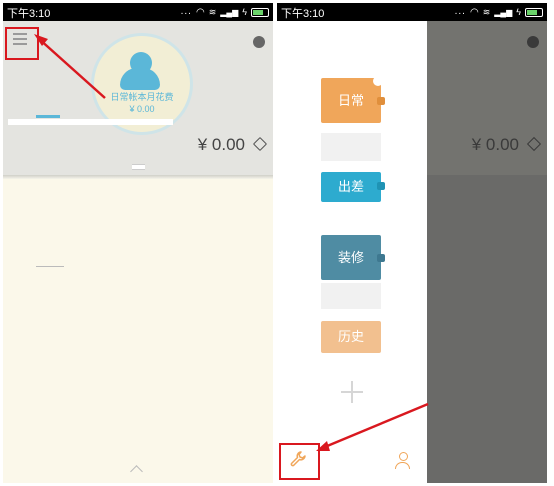 This screenshot has width=554, height=486. I want to click on book-item-trip: 出差, so click(353, 187).